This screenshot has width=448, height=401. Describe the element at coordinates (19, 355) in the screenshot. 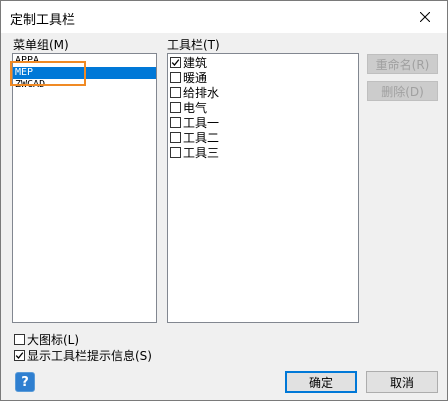

I see `show-tooltips-checkbox` at that location.